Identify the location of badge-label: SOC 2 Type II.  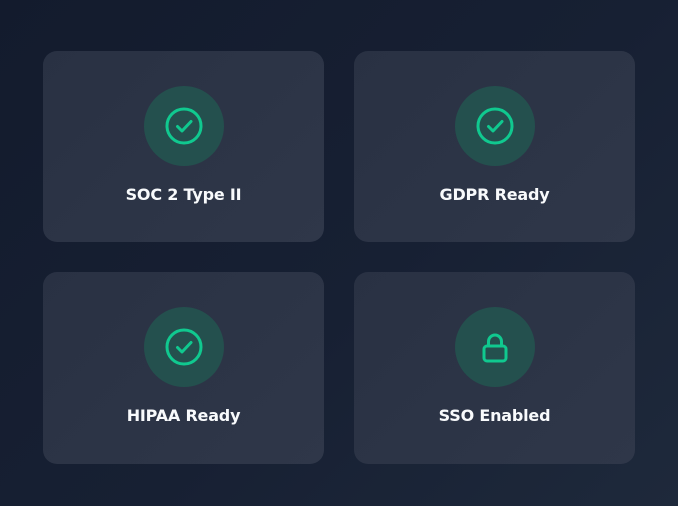
(183, 194).